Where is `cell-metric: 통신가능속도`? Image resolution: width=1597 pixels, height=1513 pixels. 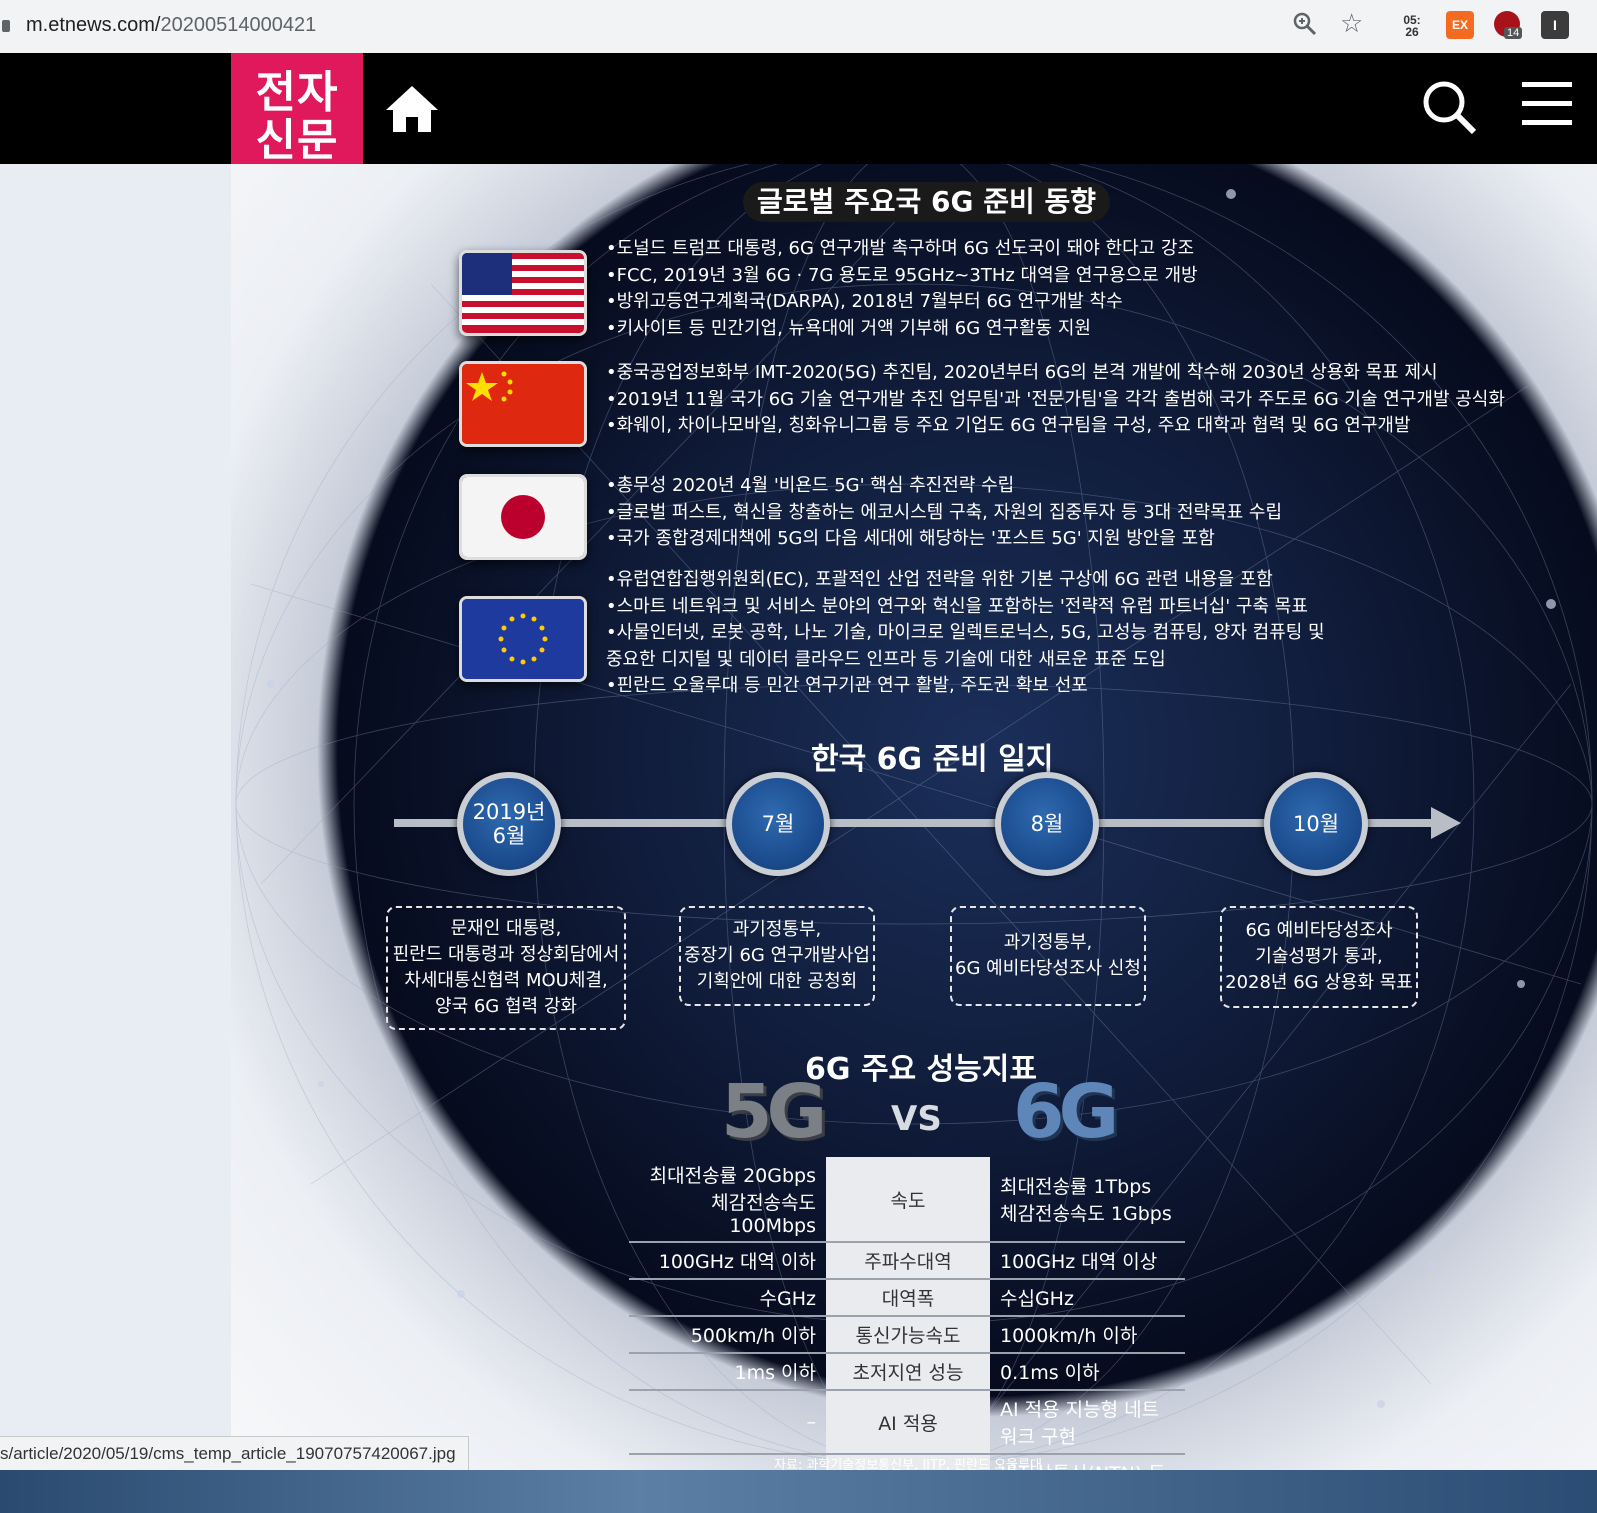
cell-metric: 통신가능속도 is located at coordinates (908, 1335).